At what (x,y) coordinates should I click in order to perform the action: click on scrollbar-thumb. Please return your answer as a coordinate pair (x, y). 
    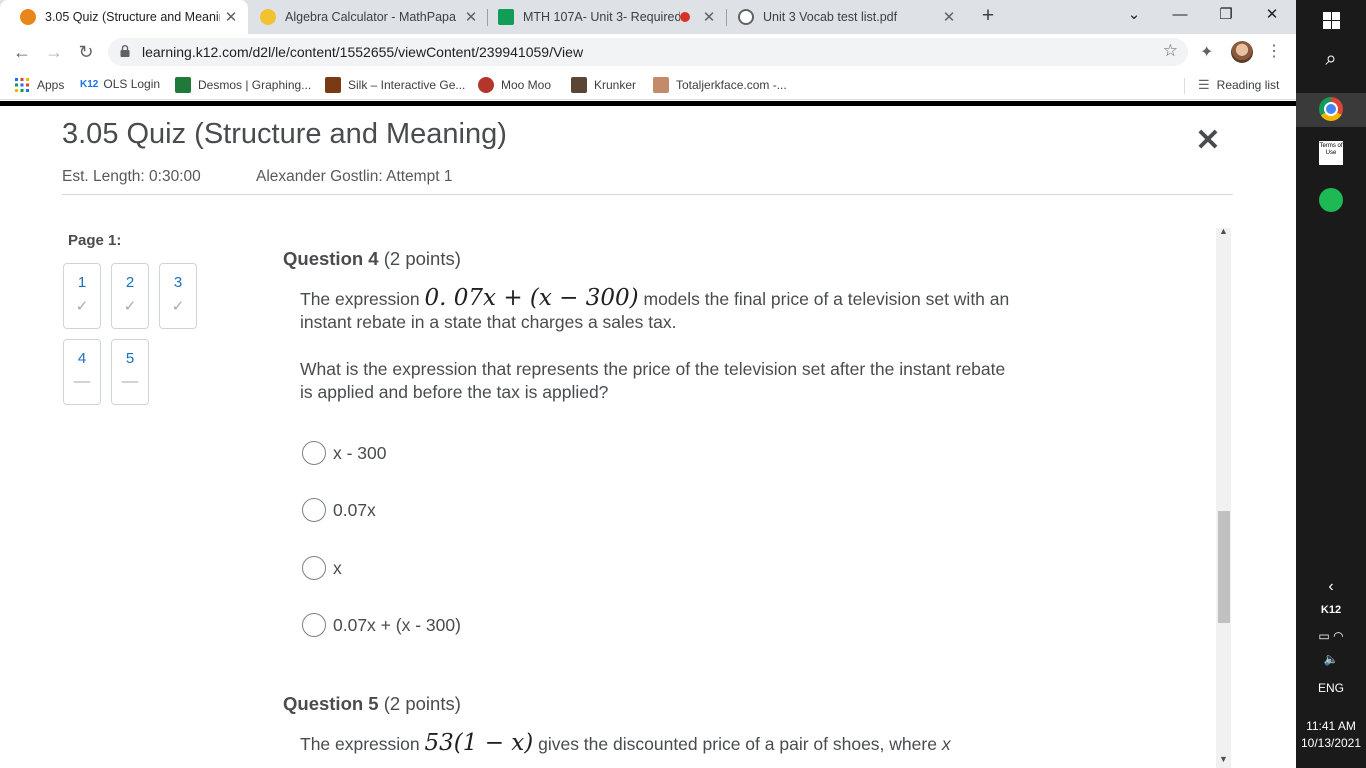
    Looking at the image, I should click on (1224, 567).